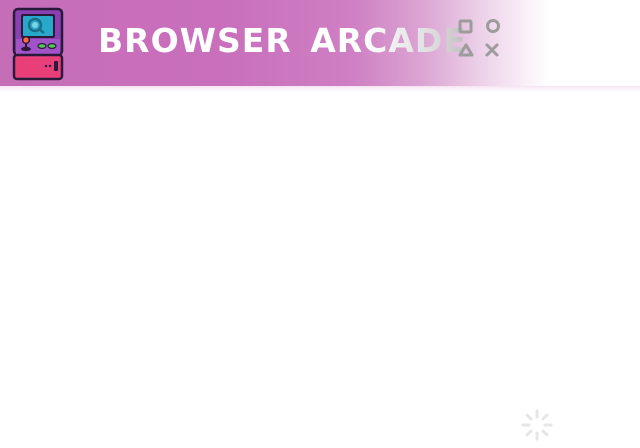  What do you see at coordinates (479, 38) in the screenshot?
I see `playstation-buttons-icon` at bounding box center [479, 38].